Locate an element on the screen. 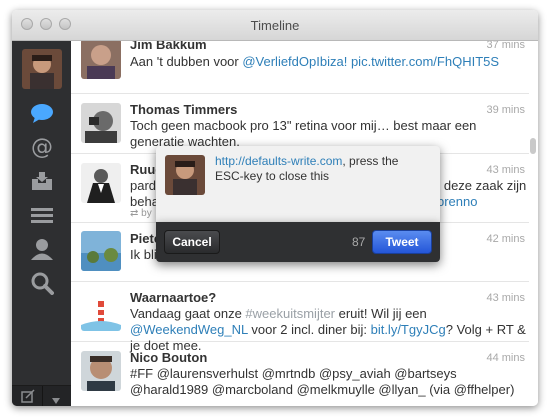 This screenshot has height=418, width=550. tweet-button: Tweet is located at coordinates (402, 242).